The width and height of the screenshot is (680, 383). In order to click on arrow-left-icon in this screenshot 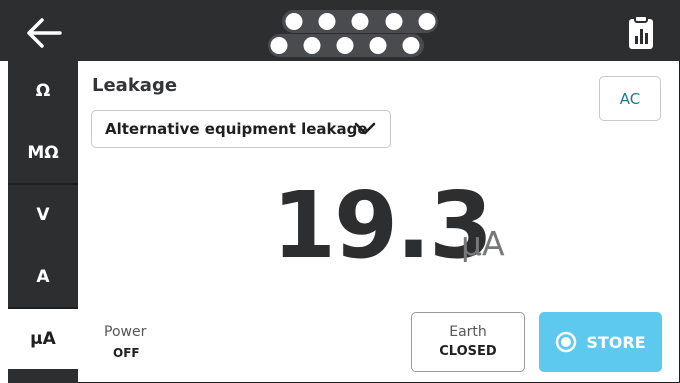, I will do `click(44, 33)`.